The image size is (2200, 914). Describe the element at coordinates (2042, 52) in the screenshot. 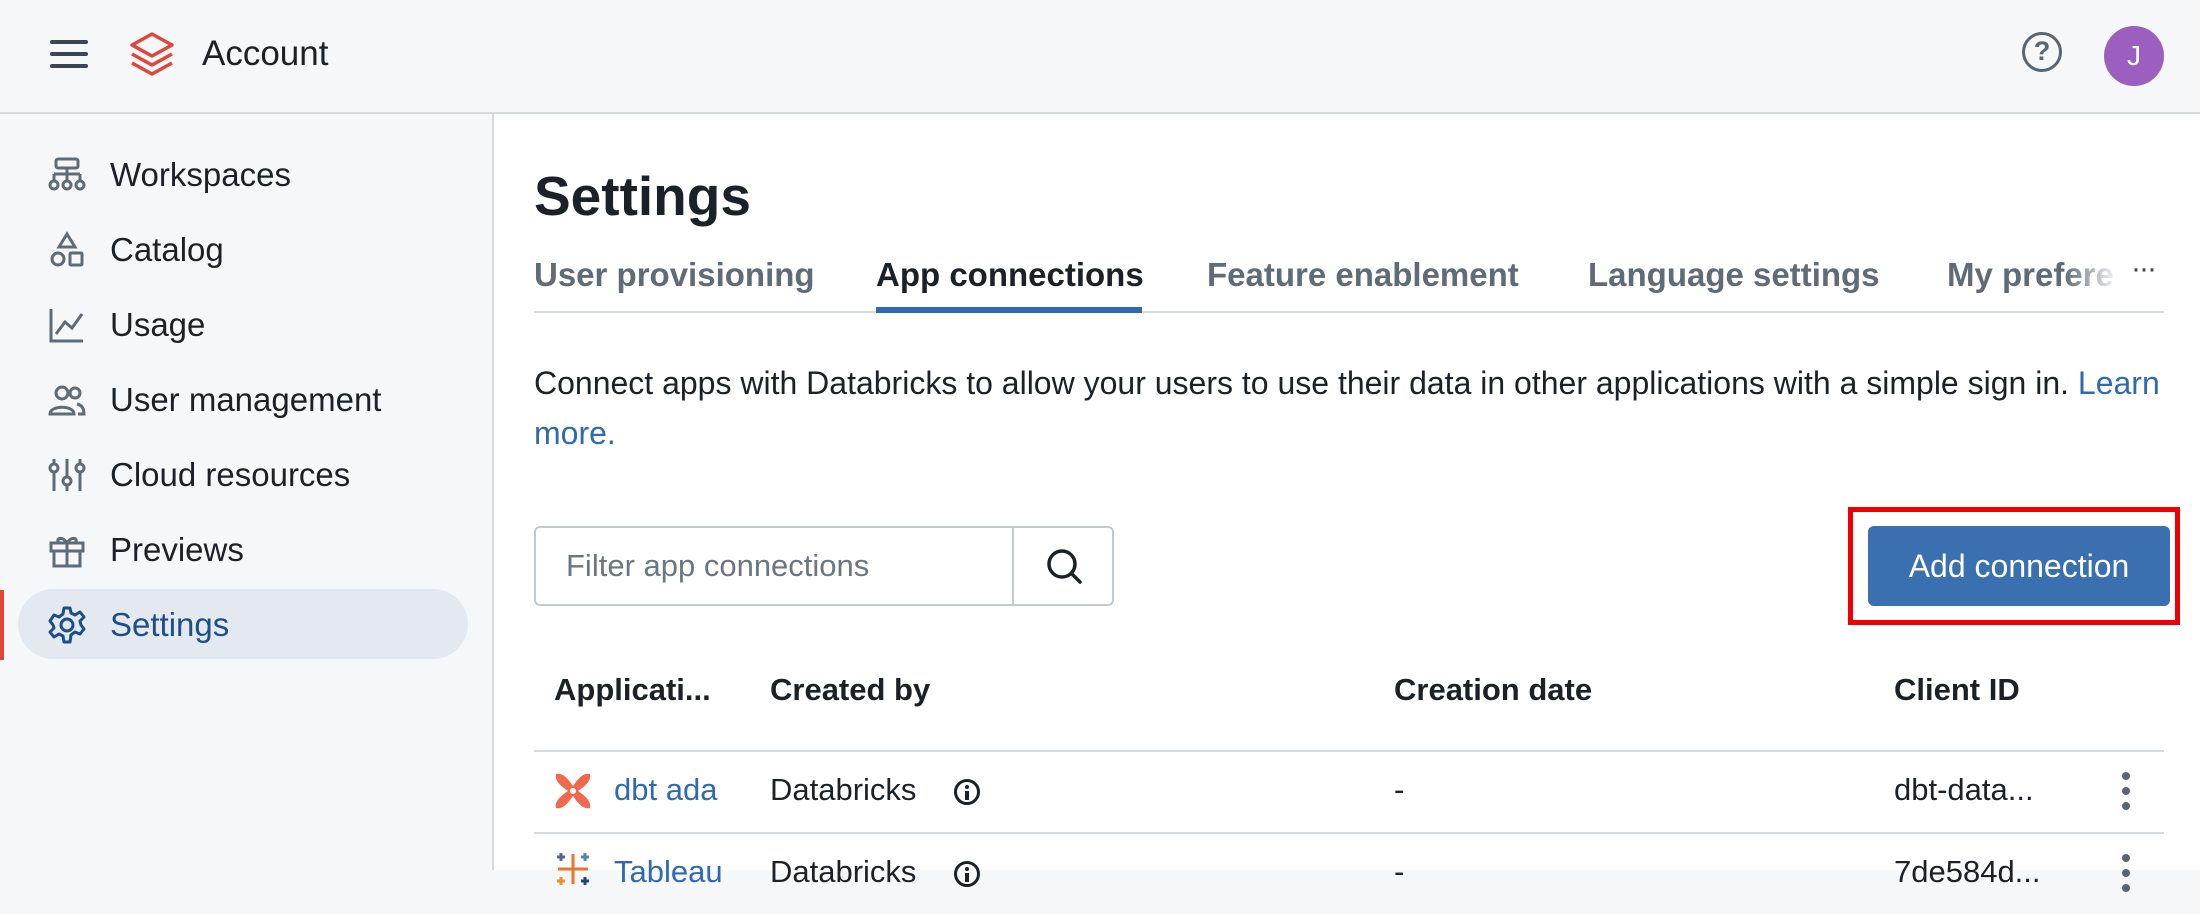

I see `help-icon: ?` at that location.